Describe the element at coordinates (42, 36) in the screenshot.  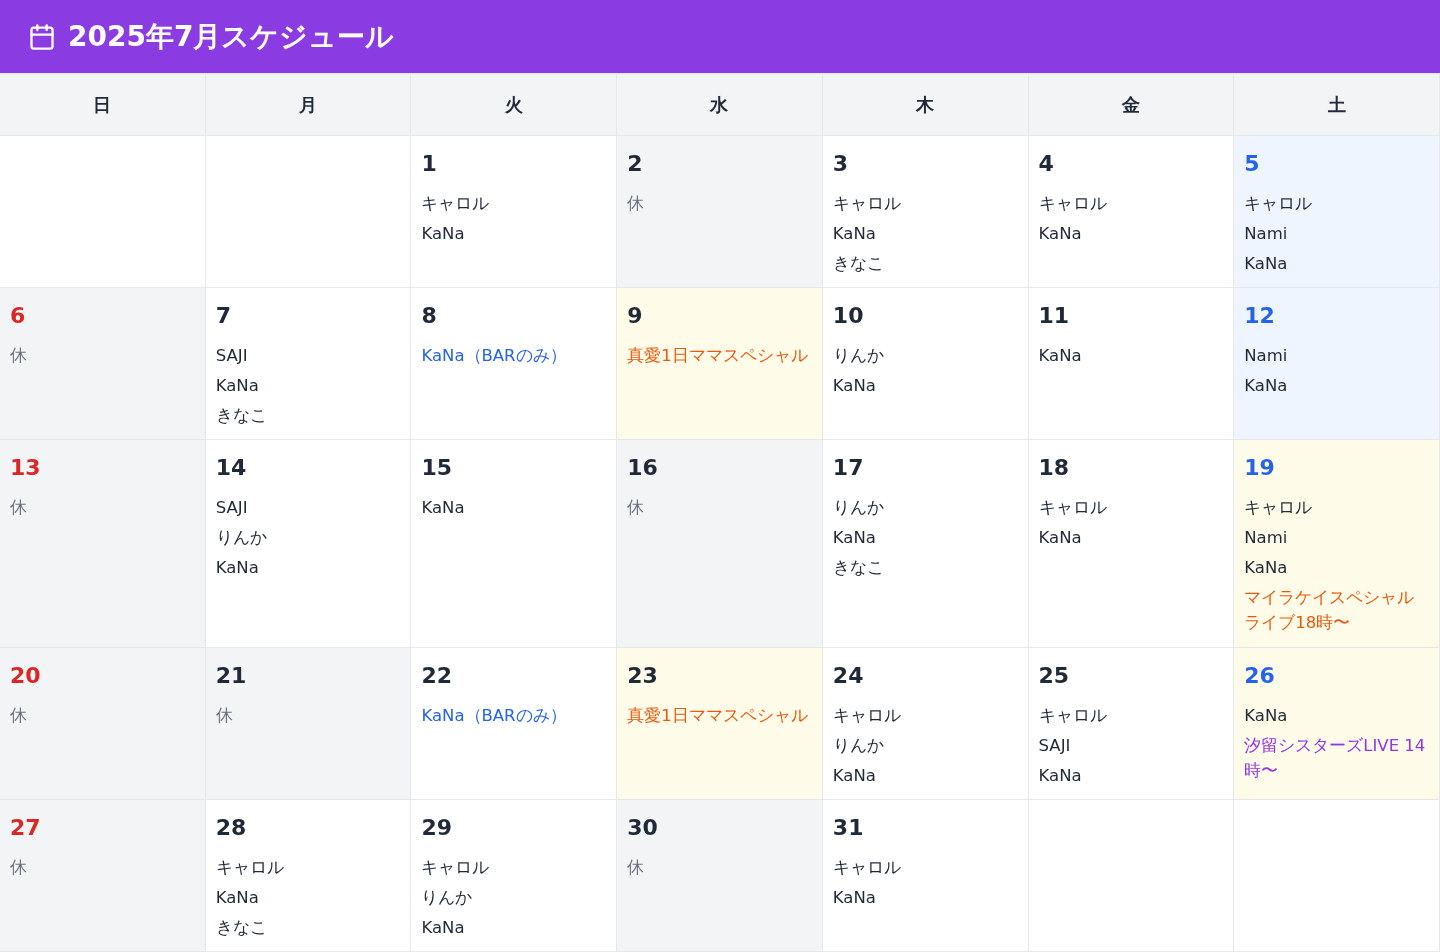
I see `calendar-icon` at that location.